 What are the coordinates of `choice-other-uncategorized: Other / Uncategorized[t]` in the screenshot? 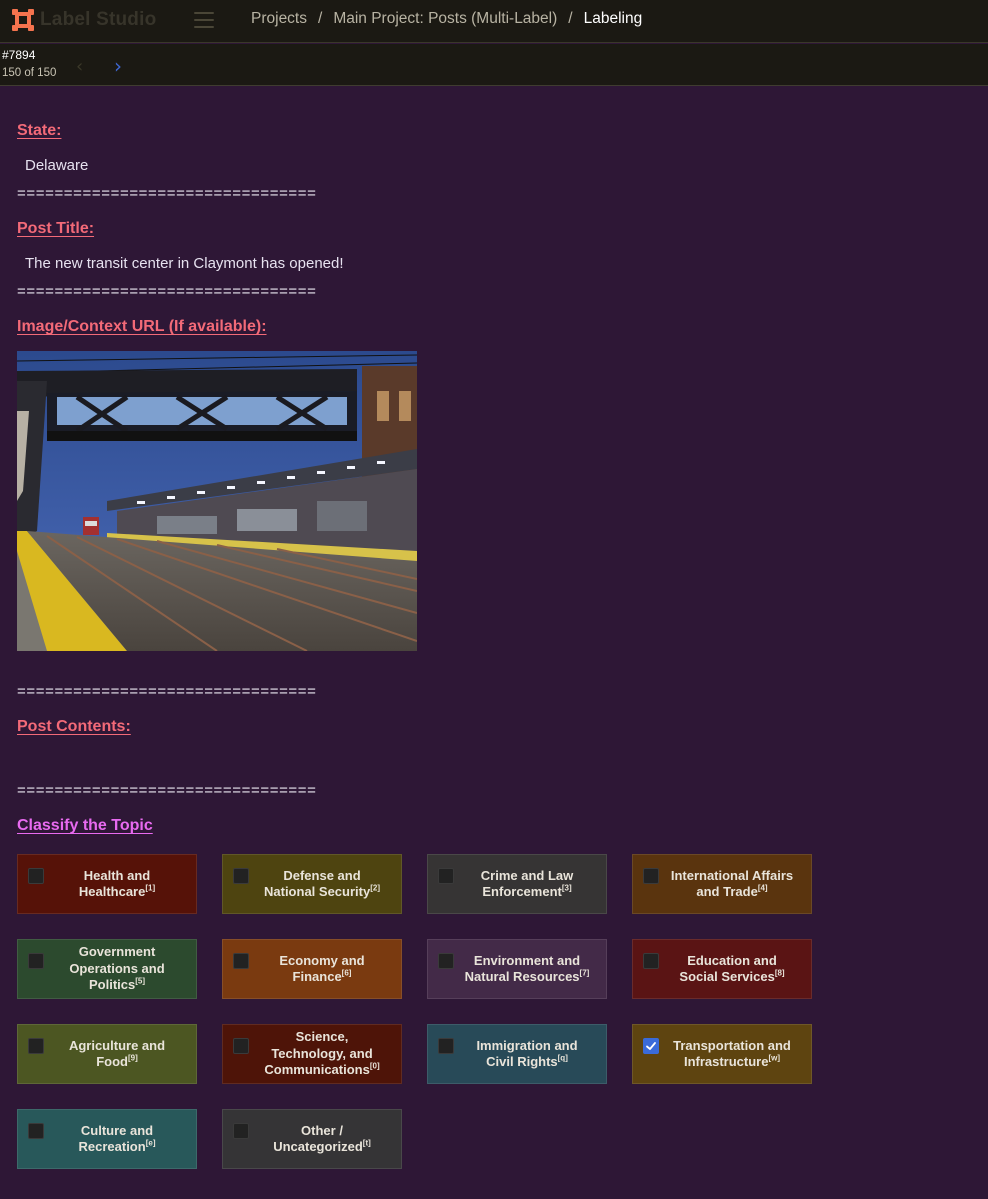 It's located at (312, 1139).